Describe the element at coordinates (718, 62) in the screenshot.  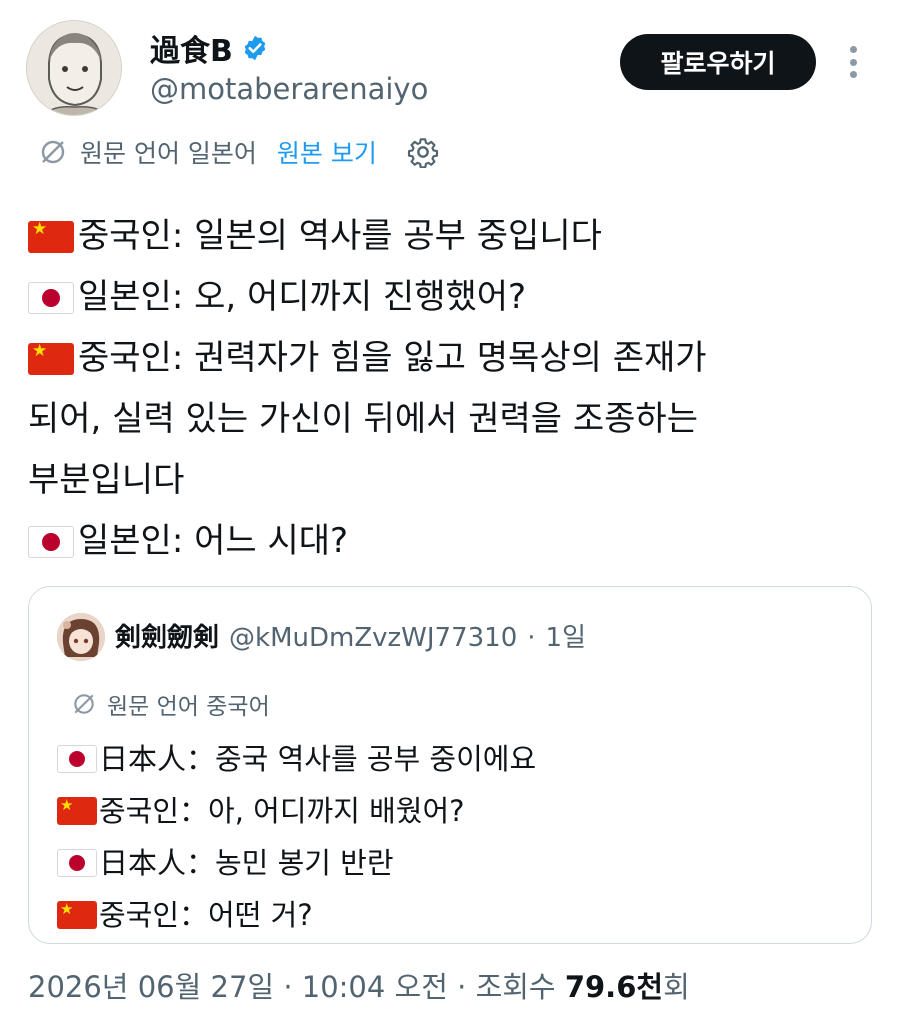
I see `follow-button: 팔로우하기` at that location.